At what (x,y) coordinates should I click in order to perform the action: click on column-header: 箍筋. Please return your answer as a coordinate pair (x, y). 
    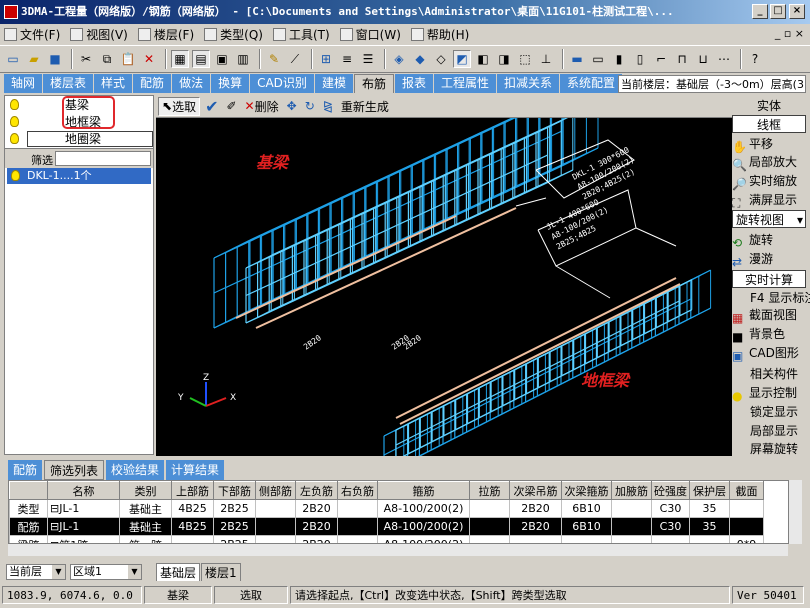
    Looking at the image, I should click on (423, 490).